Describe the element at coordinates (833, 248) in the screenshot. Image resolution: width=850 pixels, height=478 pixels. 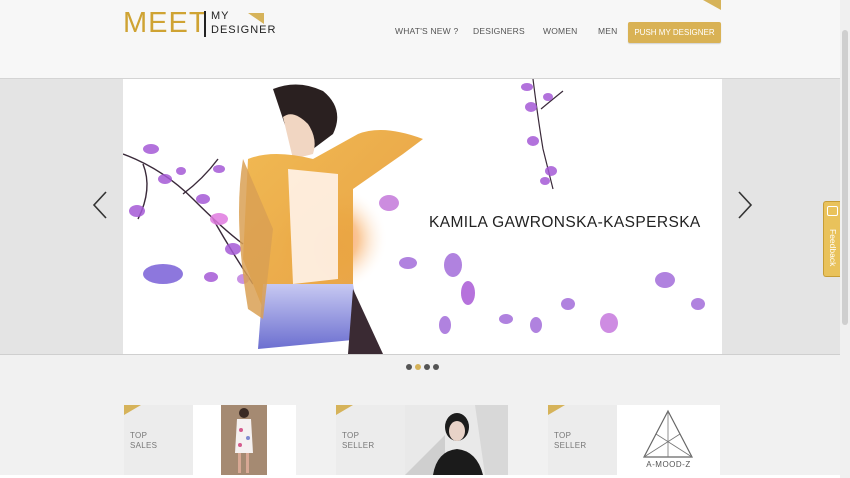
I see `feedback-label: Feedback` at that location.